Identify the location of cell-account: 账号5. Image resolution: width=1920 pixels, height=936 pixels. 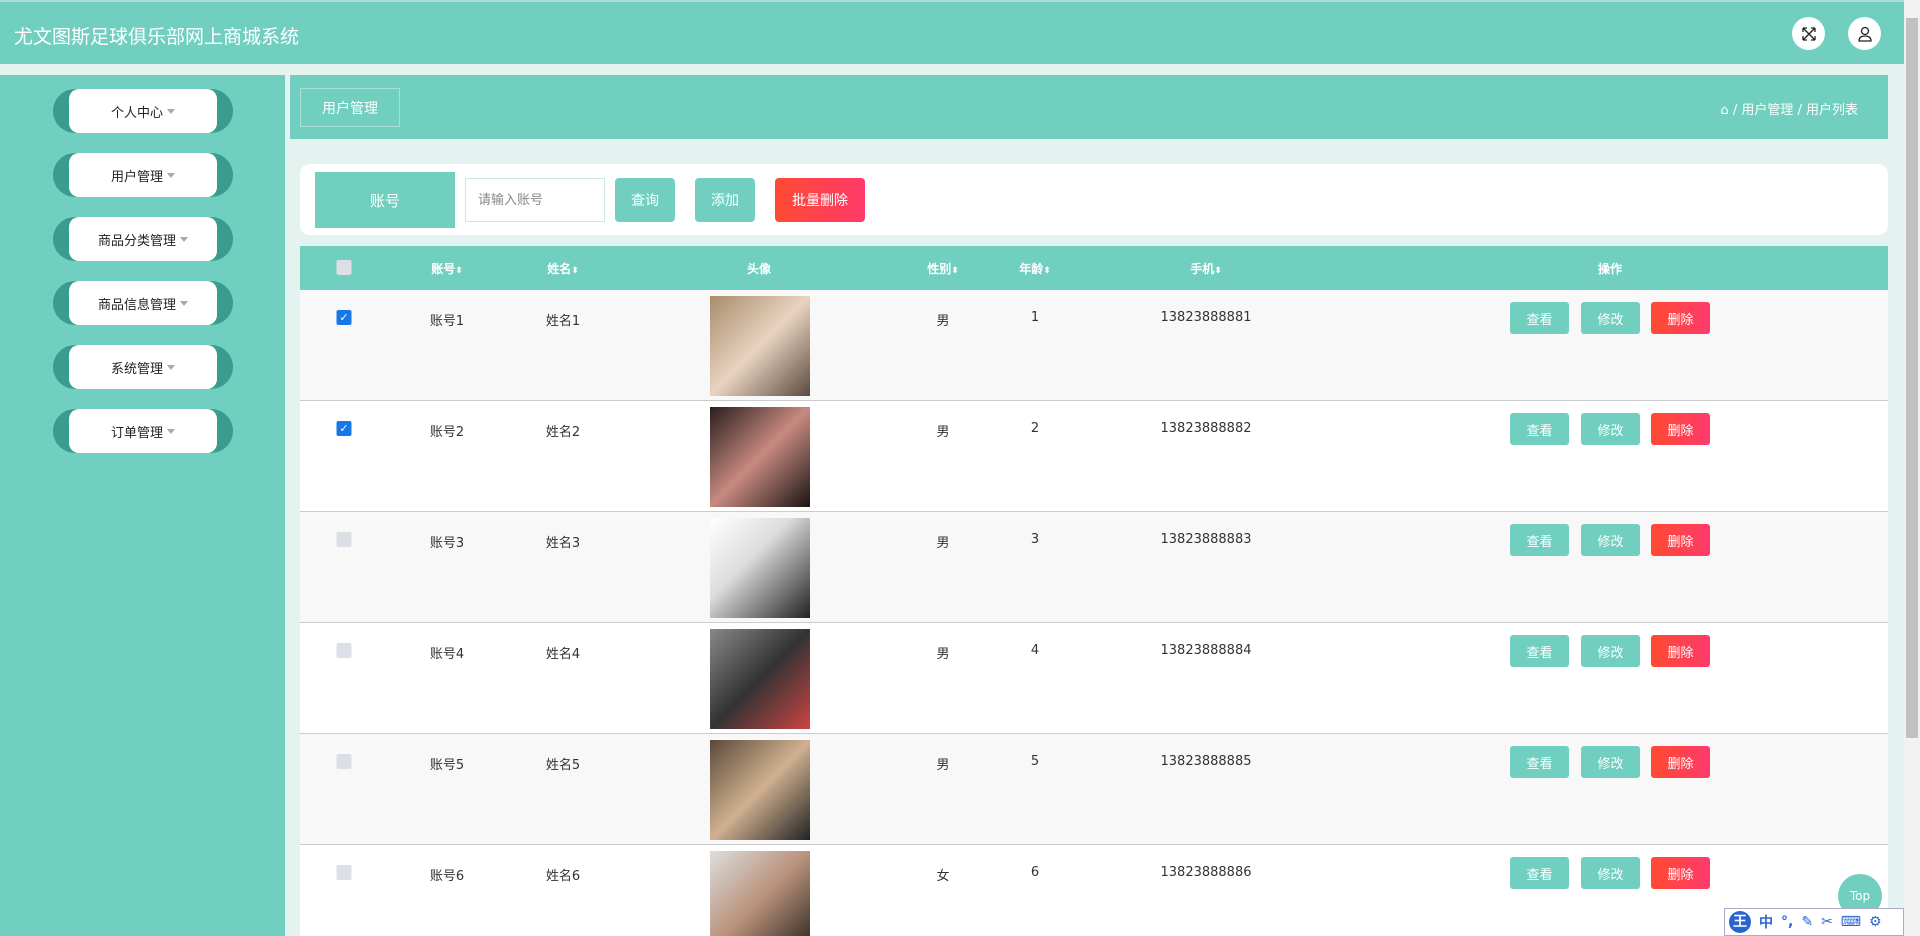
(447, 765).